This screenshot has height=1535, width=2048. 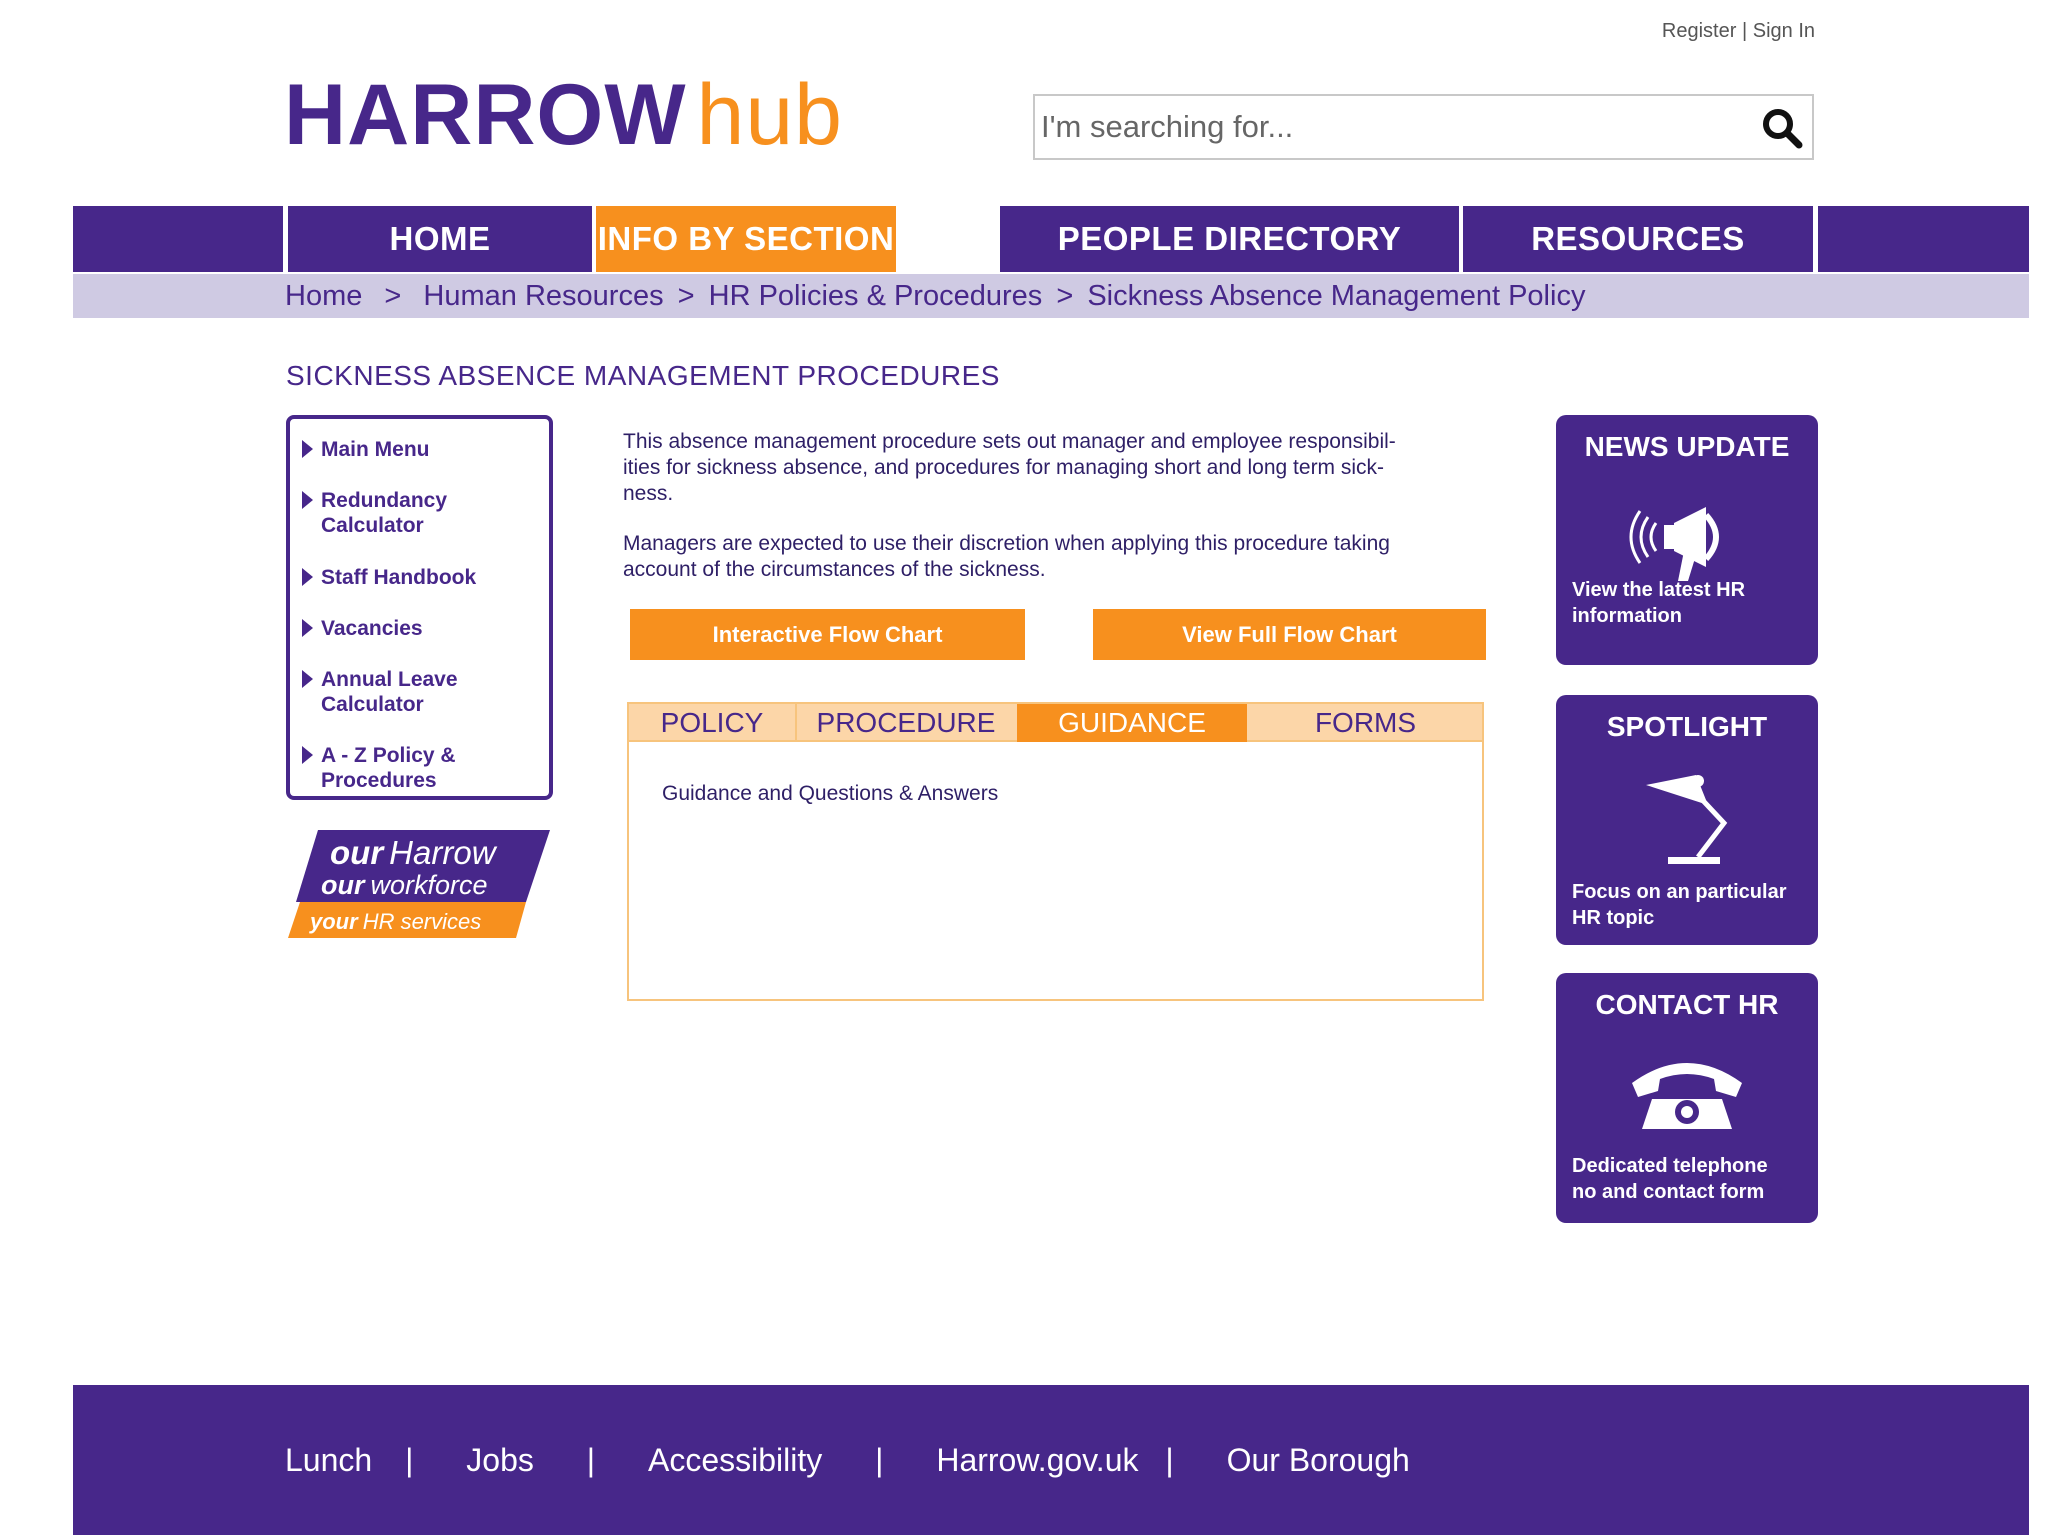 I want to click on badge-line3-b: HR services, so click(x=422, y=921).